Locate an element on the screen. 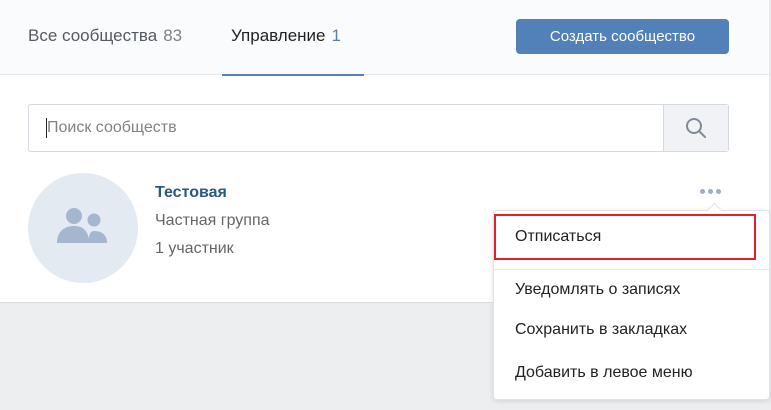  group-name-link: Тестовая is located at coordinates (191, 193).